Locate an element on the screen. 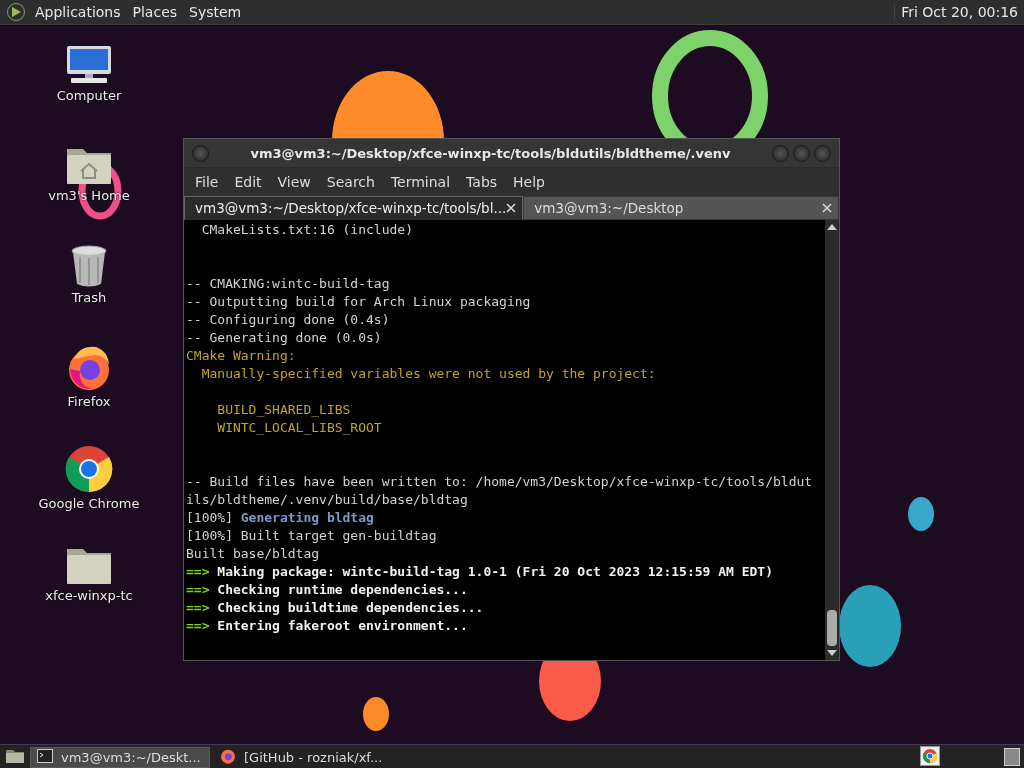 Image resolution: width=1024 pixels, height=768 pixels. menu-item: Search is located at coordinates (350, 182).